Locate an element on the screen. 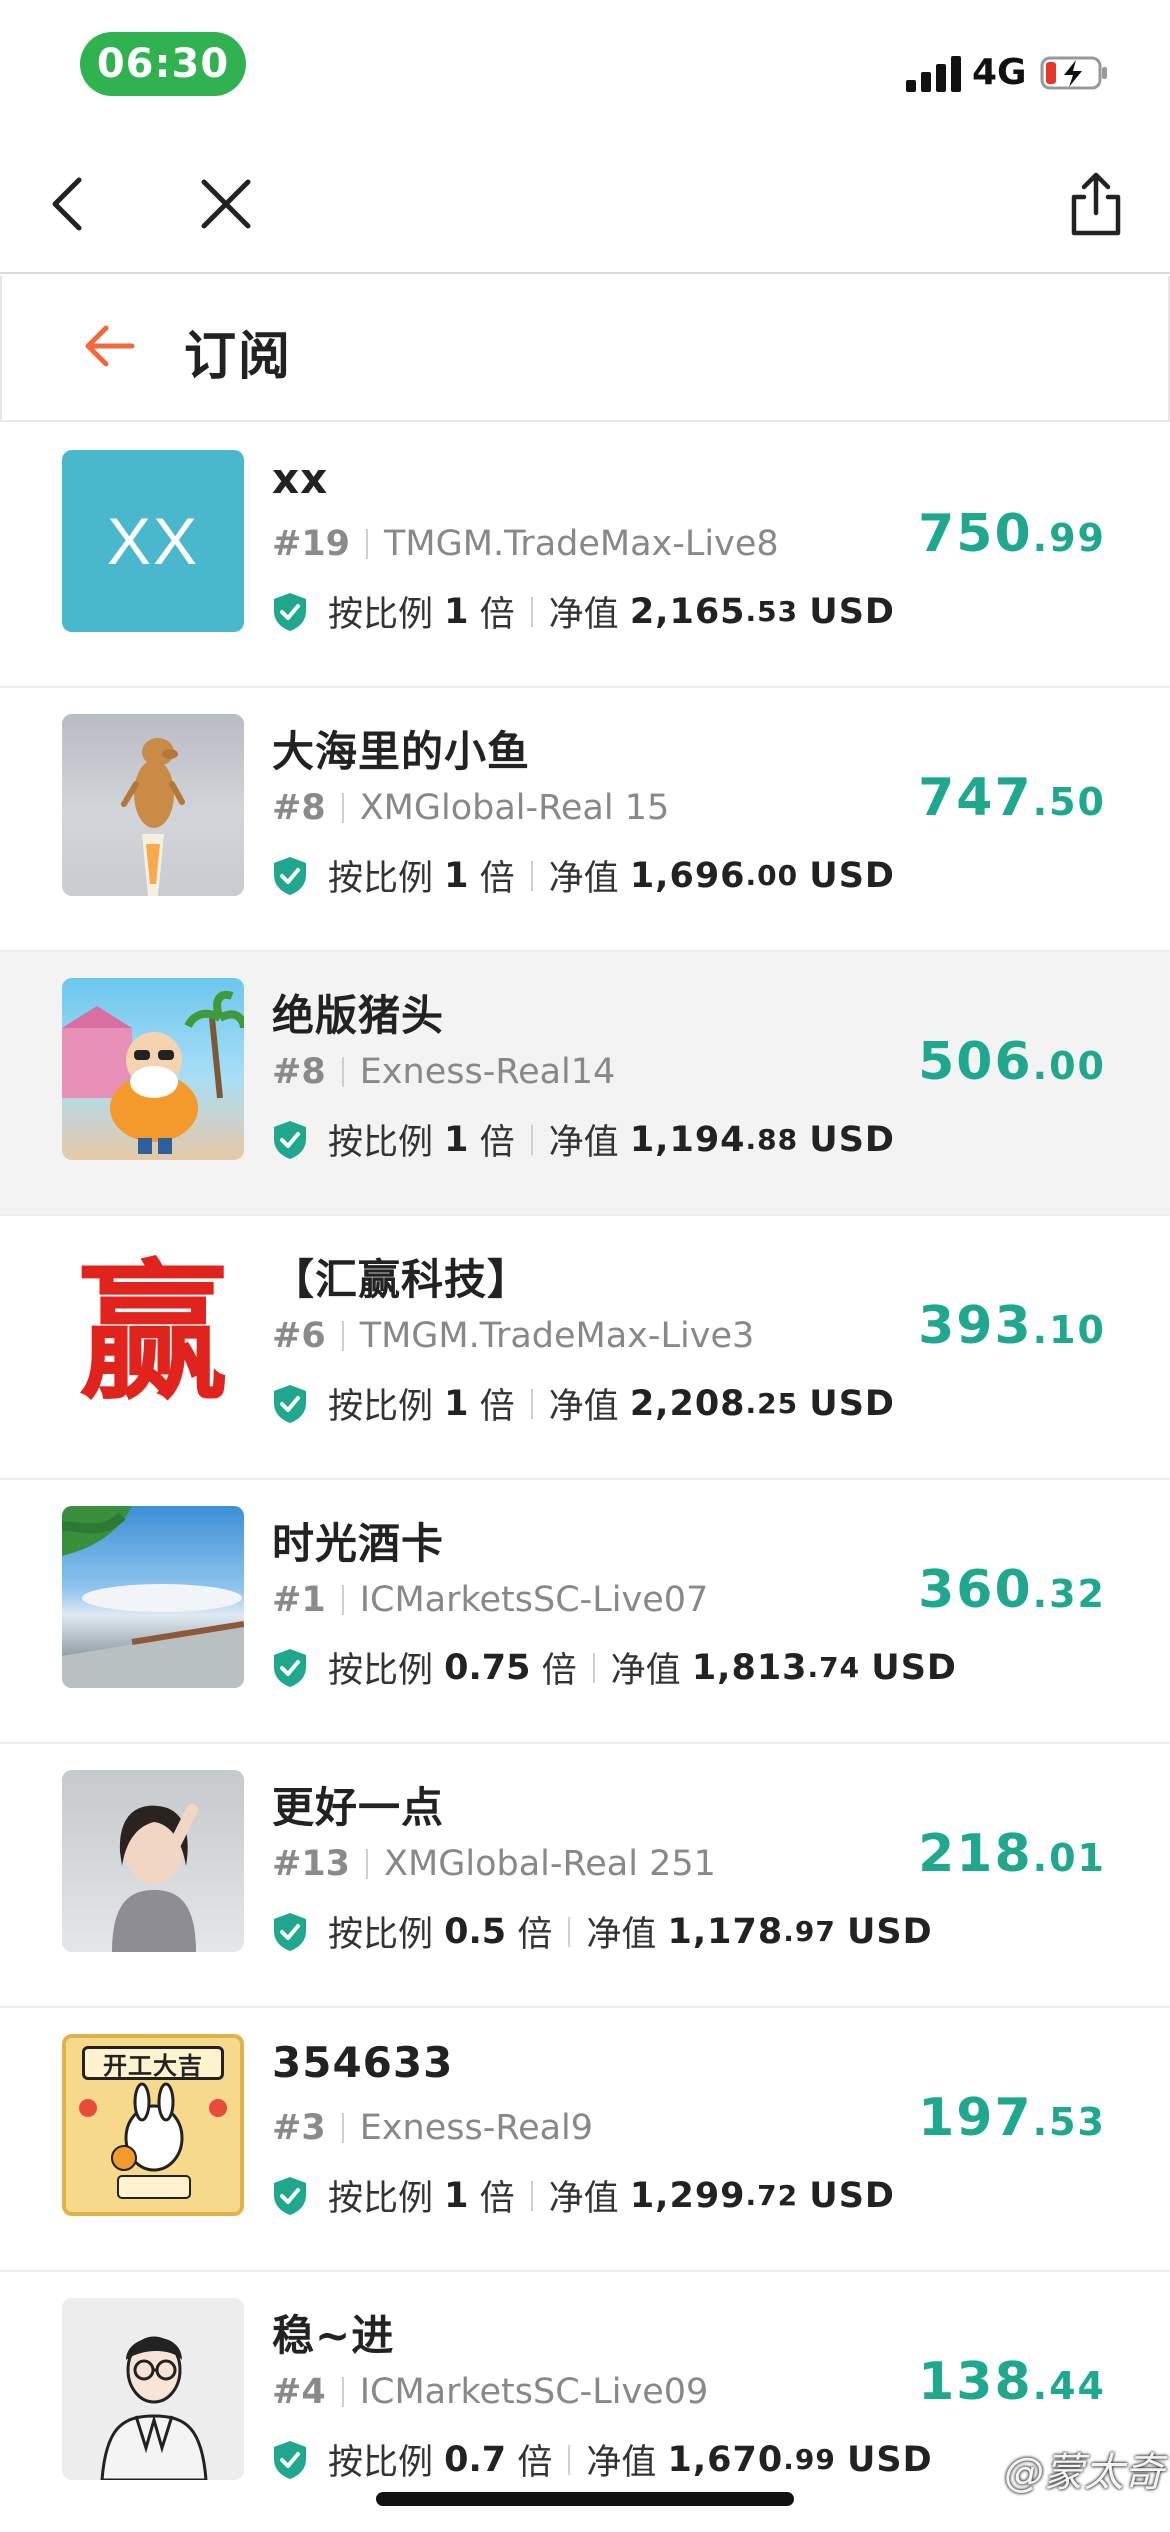  avatar: 开工大吉 is located at coordinates (153, 2125).